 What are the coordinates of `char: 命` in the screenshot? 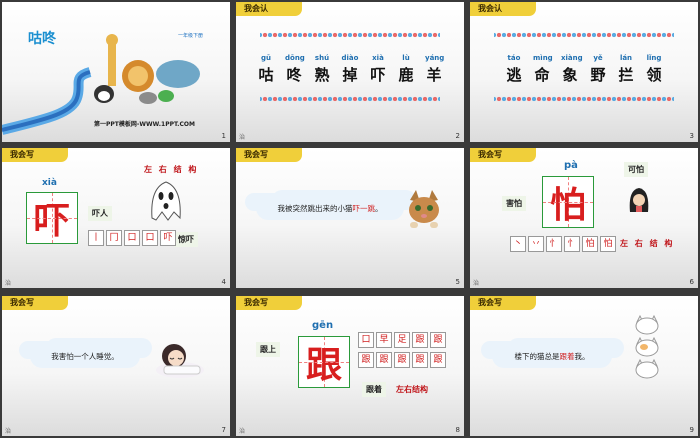 It's located at (542, 75).